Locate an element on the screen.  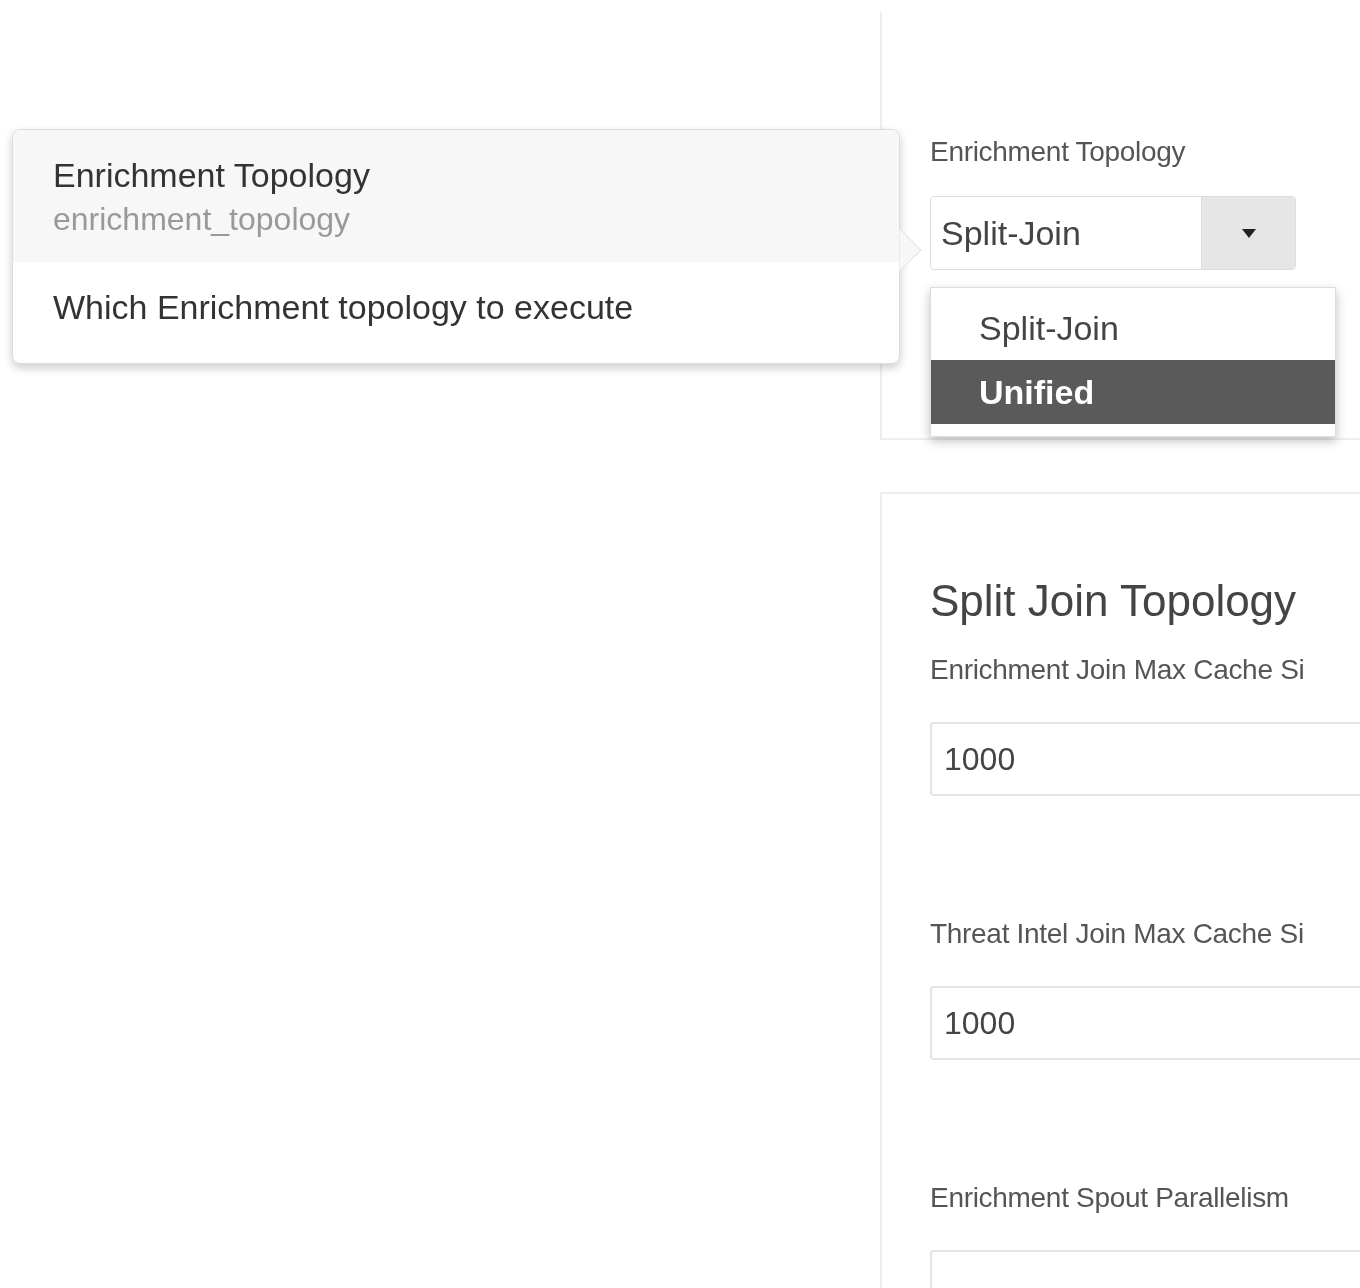
popover-title: Enrichment Topology is located at coordinates (212, 175).